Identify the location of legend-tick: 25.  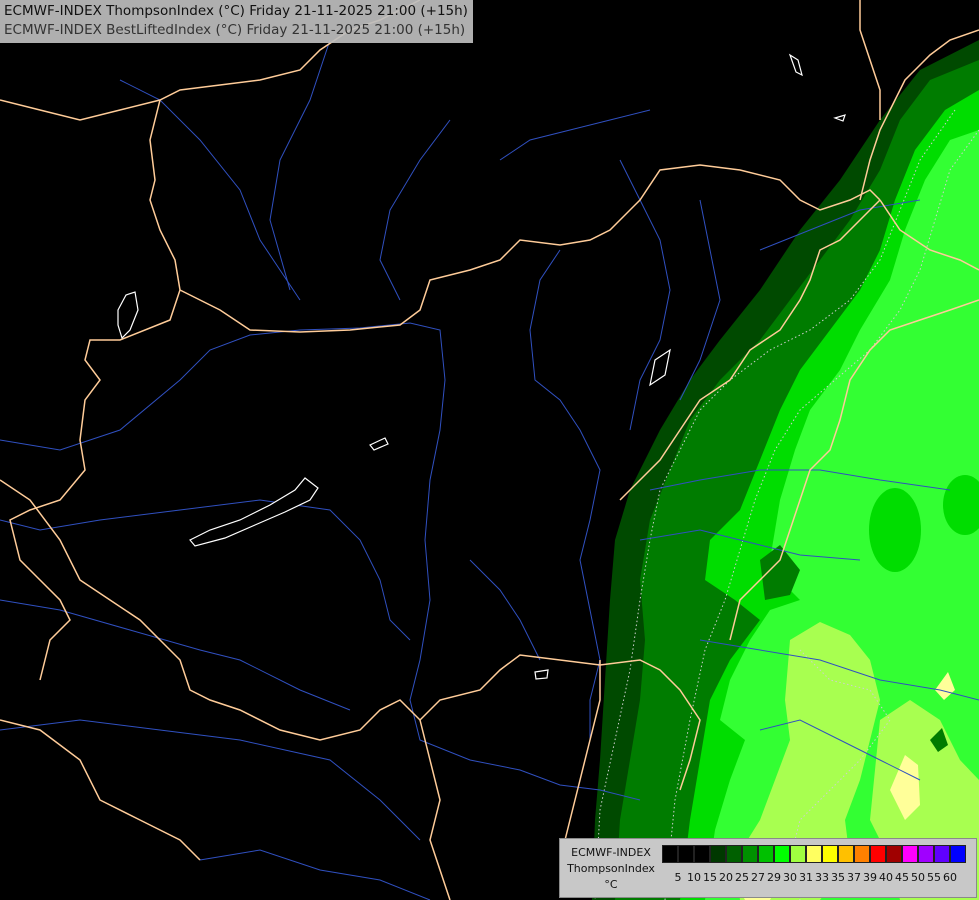
(742, 877).